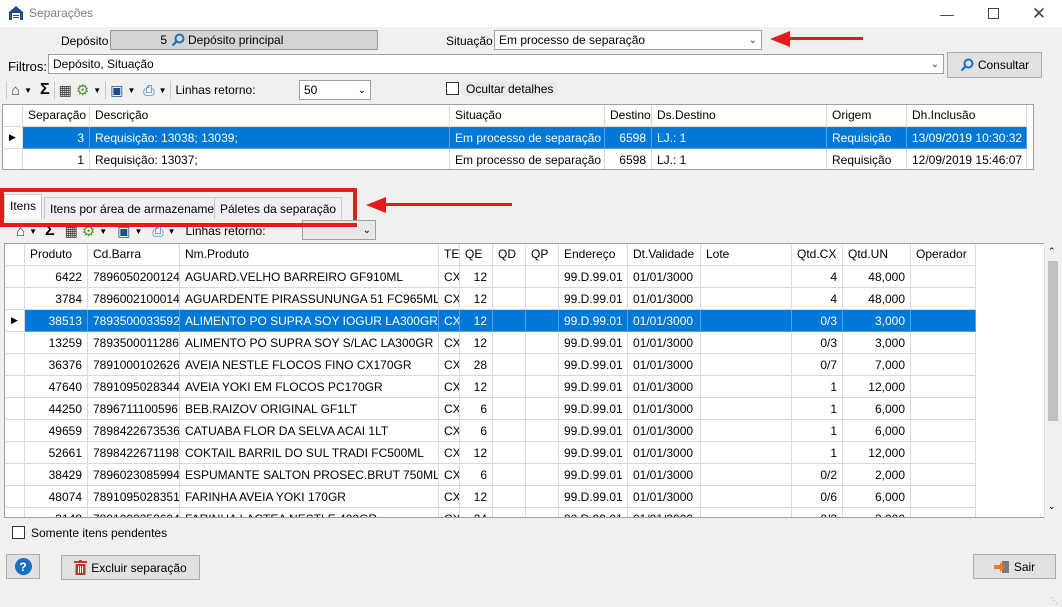  Describe the element at coordinates (664, 255) in the screenshot. I see `column-header: Dt.Validade` at that location.